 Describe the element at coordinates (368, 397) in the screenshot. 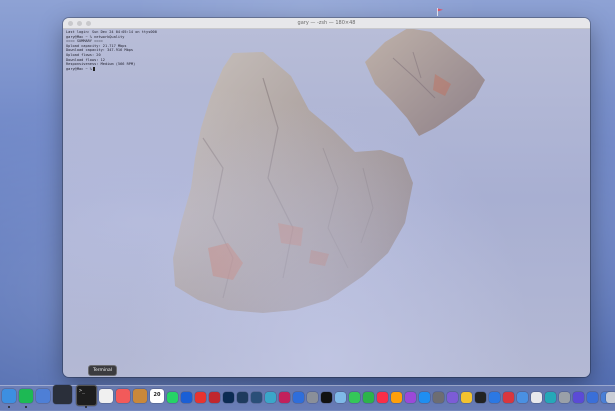

I see `app-green2-dock-icon` at that location.